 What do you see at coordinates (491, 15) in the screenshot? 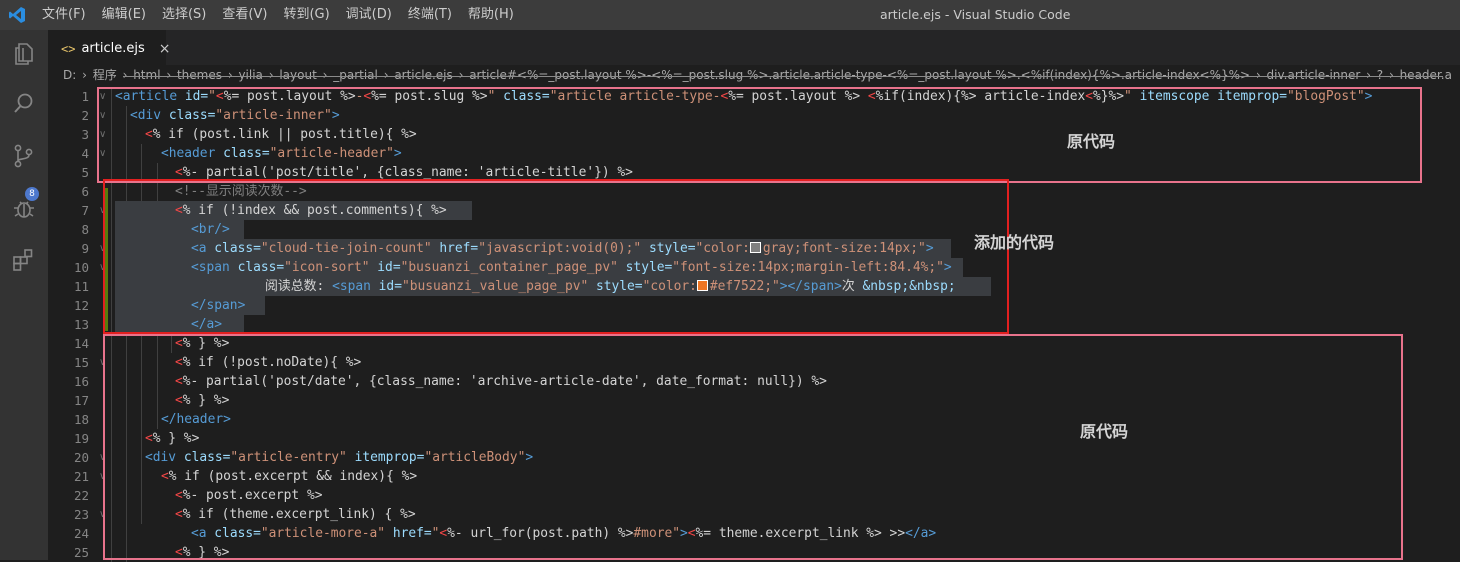
I see `menu-help: 帮助(H)` at bounding box center [491, 15].